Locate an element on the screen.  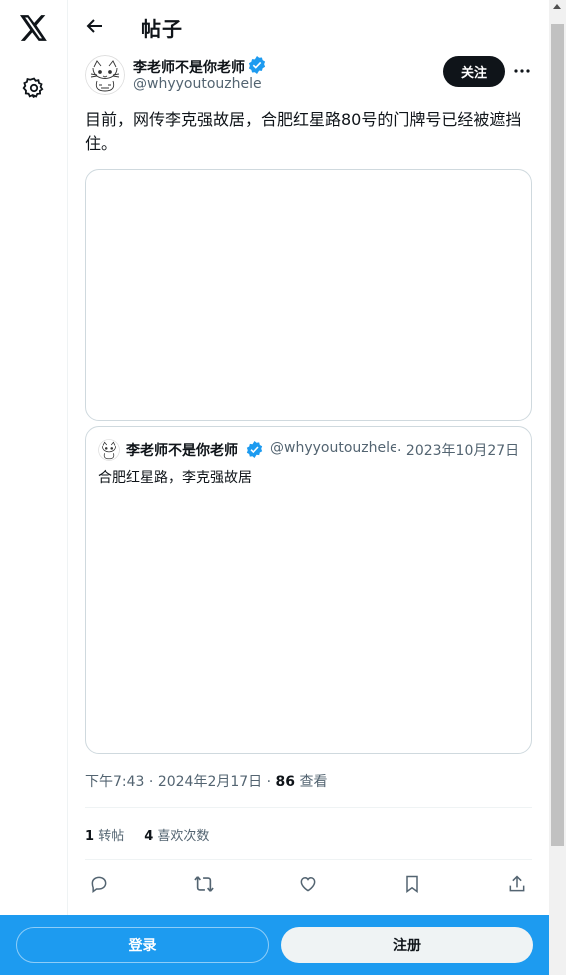
retweets-label: 转帖 is located at coordinates (111, 836).